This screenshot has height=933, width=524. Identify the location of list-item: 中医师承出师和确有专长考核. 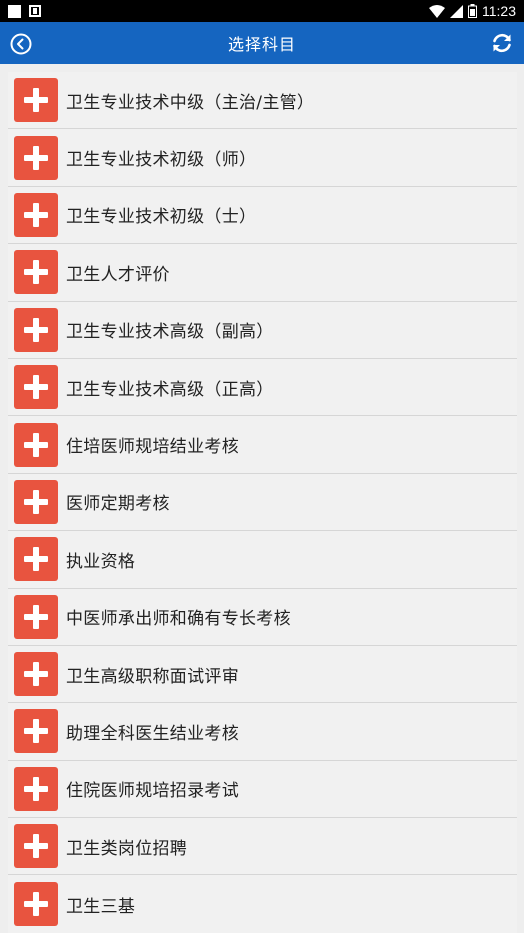
(262, 617).